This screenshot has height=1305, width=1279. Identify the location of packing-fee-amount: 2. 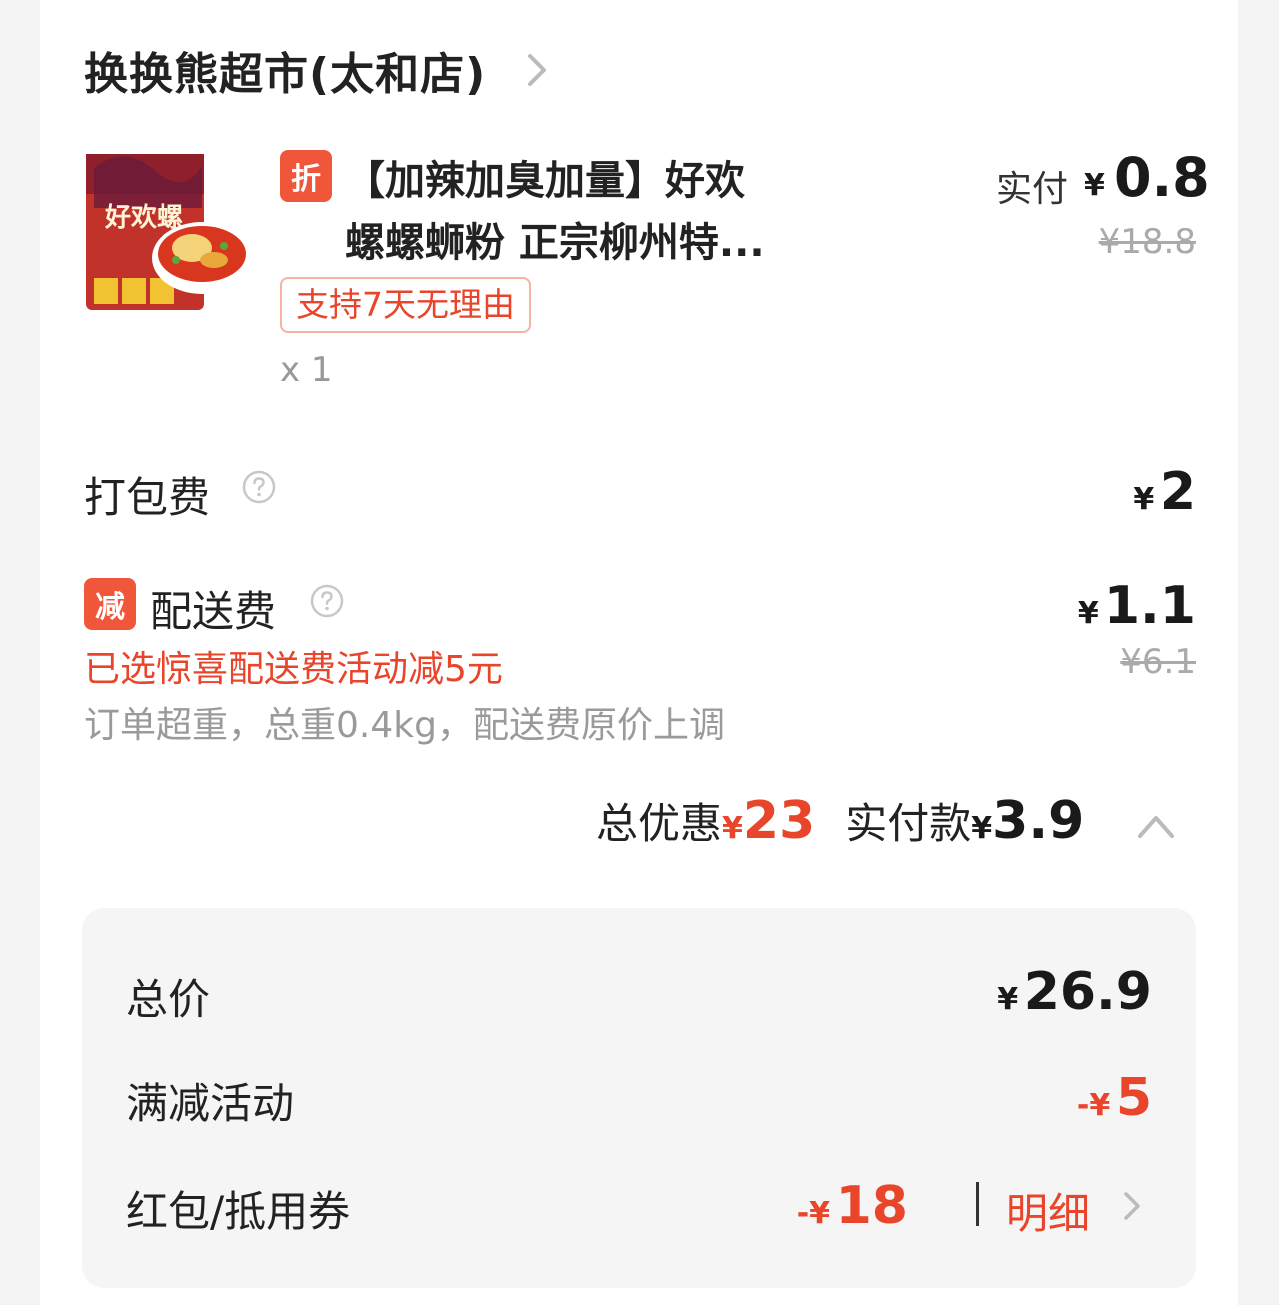
(1177, 492).